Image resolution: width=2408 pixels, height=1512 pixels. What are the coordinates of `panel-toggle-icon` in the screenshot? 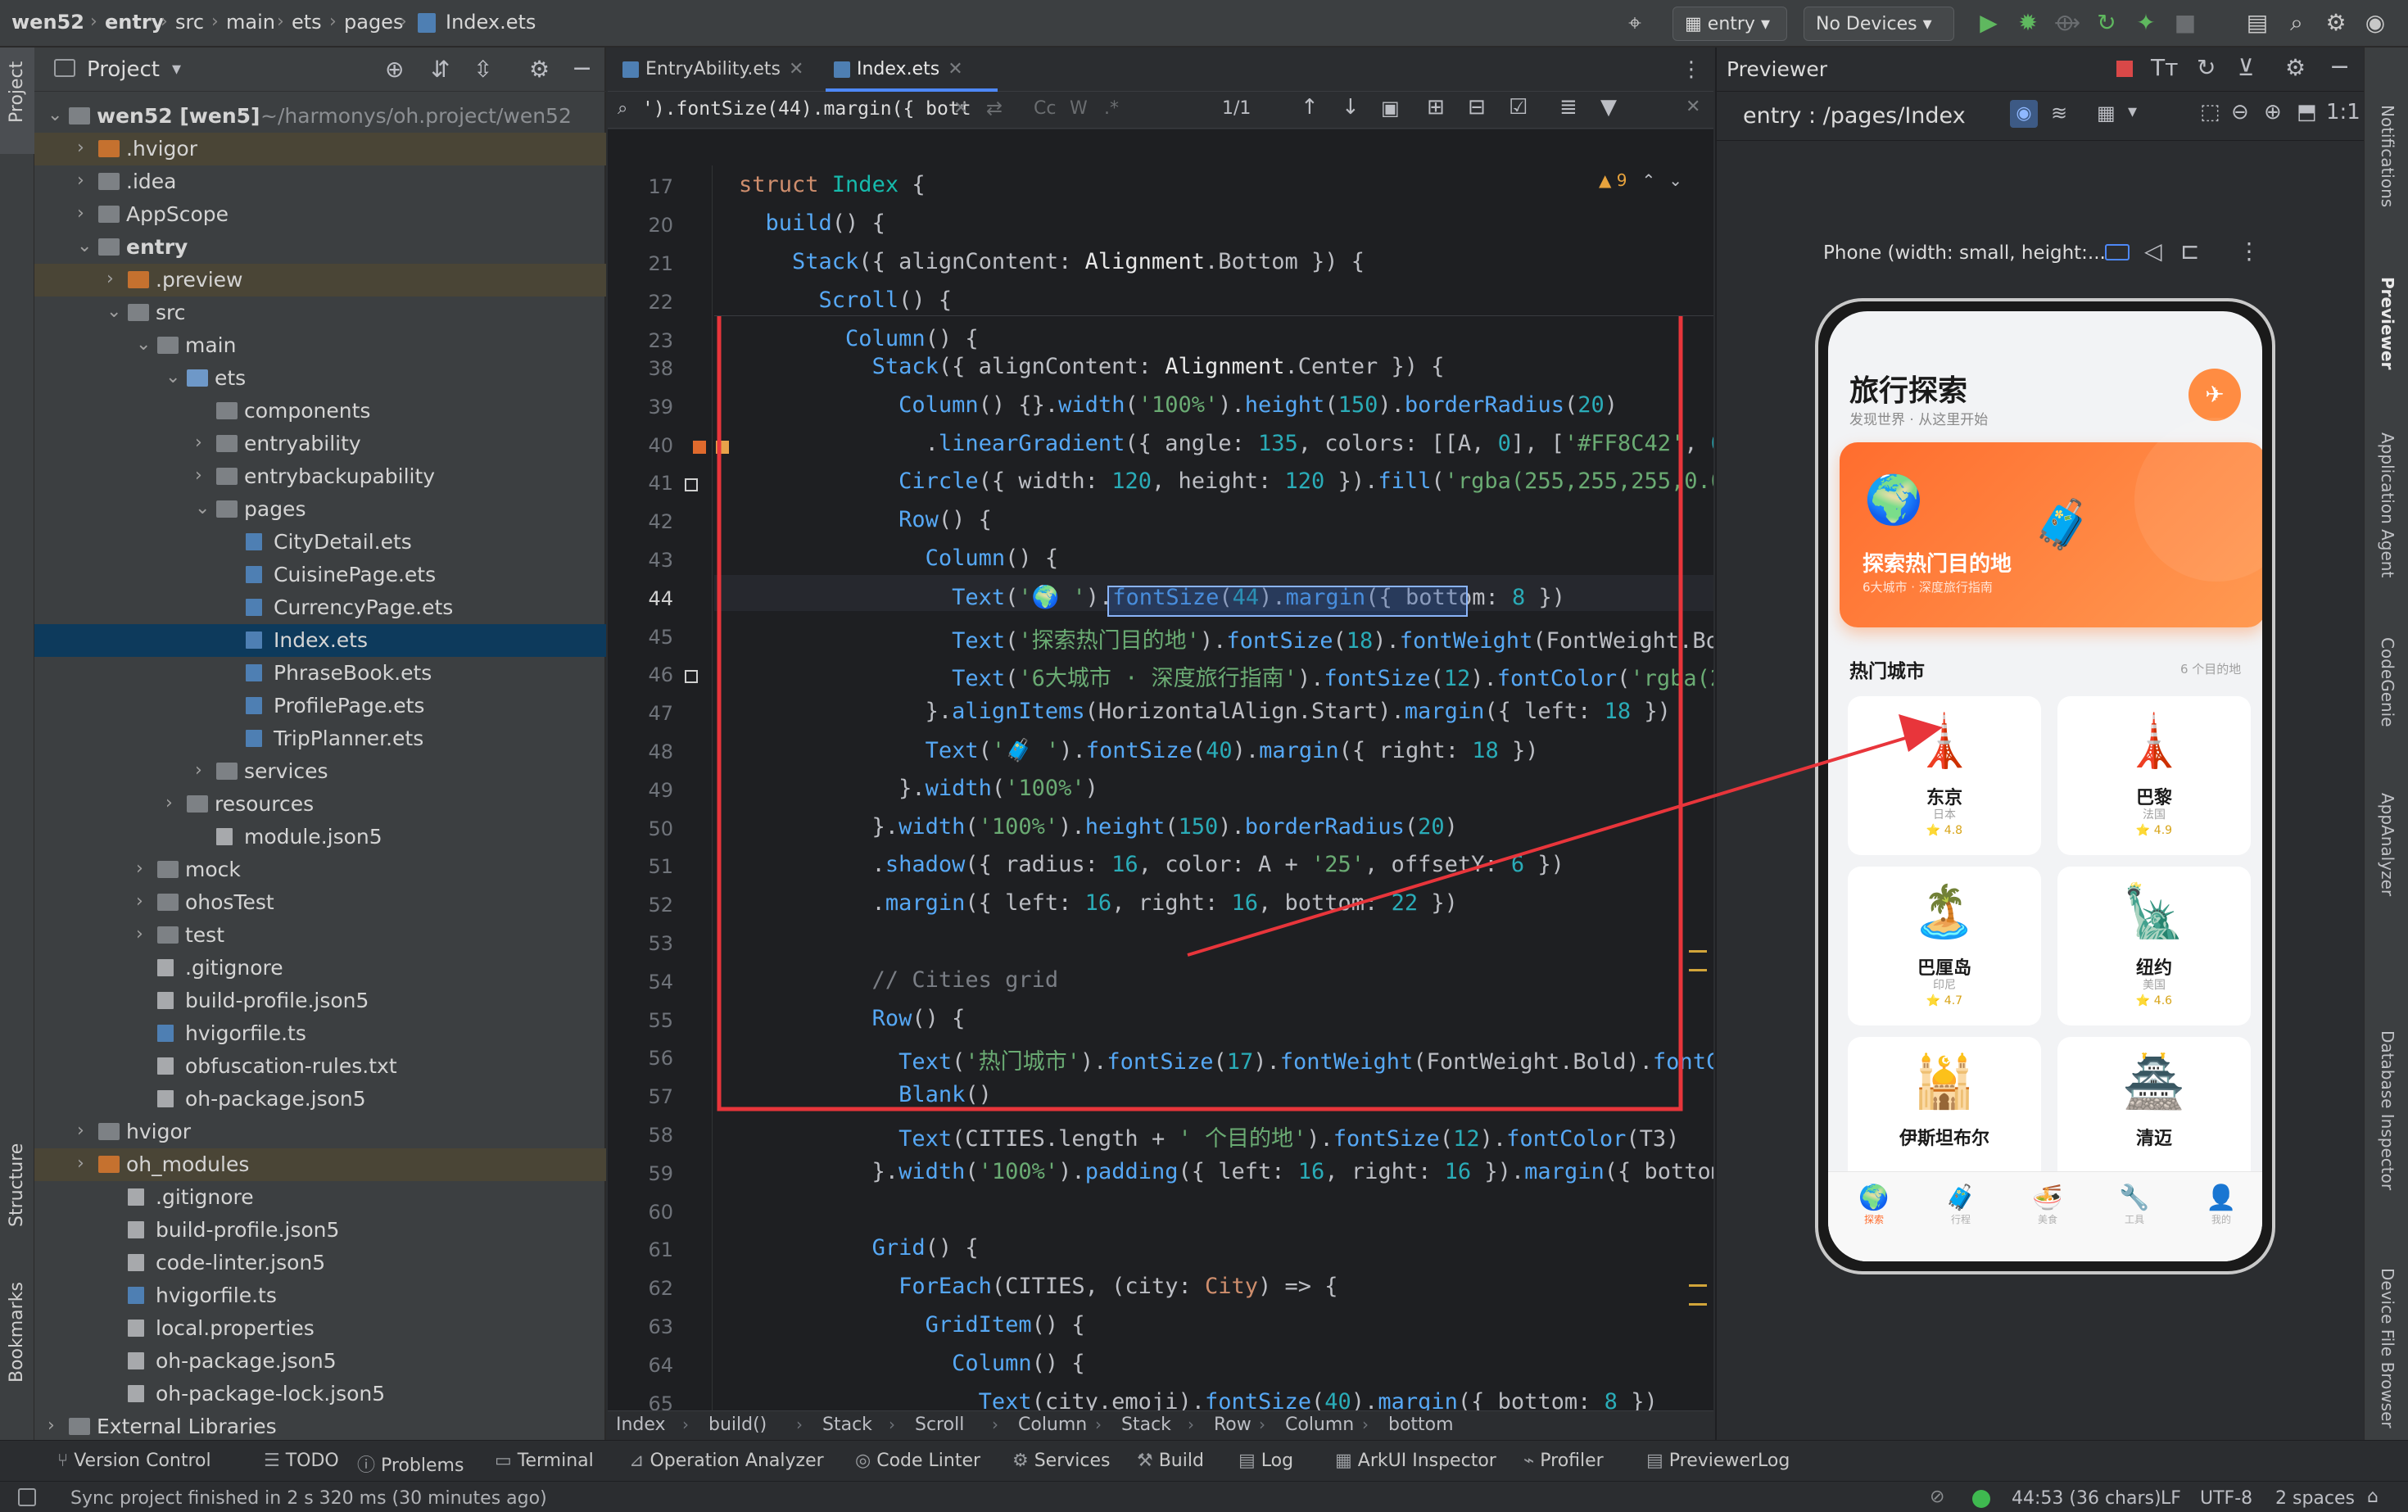 It's located at (27, 1497).